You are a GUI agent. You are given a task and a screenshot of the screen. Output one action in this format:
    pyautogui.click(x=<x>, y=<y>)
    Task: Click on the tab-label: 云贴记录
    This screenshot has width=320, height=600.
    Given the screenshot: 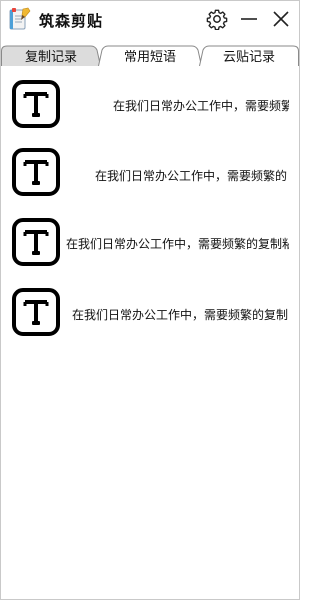 What is the action you would take?
    pyautogui.click(x=248, y=57)
    